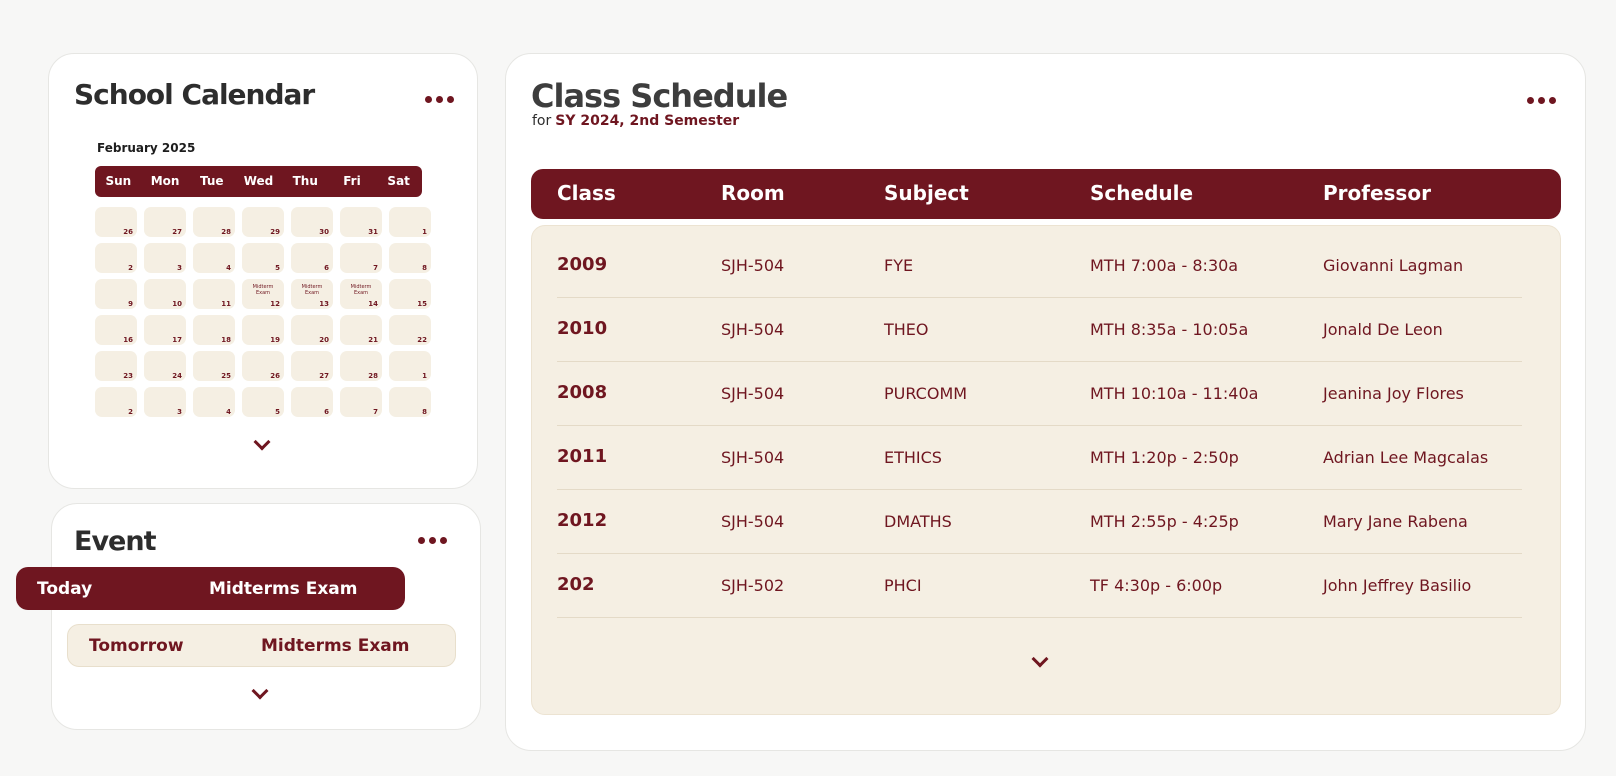 The height and width of the screenshot is (776, 1616). I want to click on col-subject: Subject, so click(926, 193).